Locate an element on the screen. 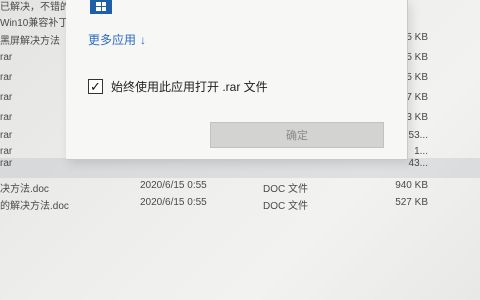  ok-button-label: 确定 is located at coordinates (297, 136).